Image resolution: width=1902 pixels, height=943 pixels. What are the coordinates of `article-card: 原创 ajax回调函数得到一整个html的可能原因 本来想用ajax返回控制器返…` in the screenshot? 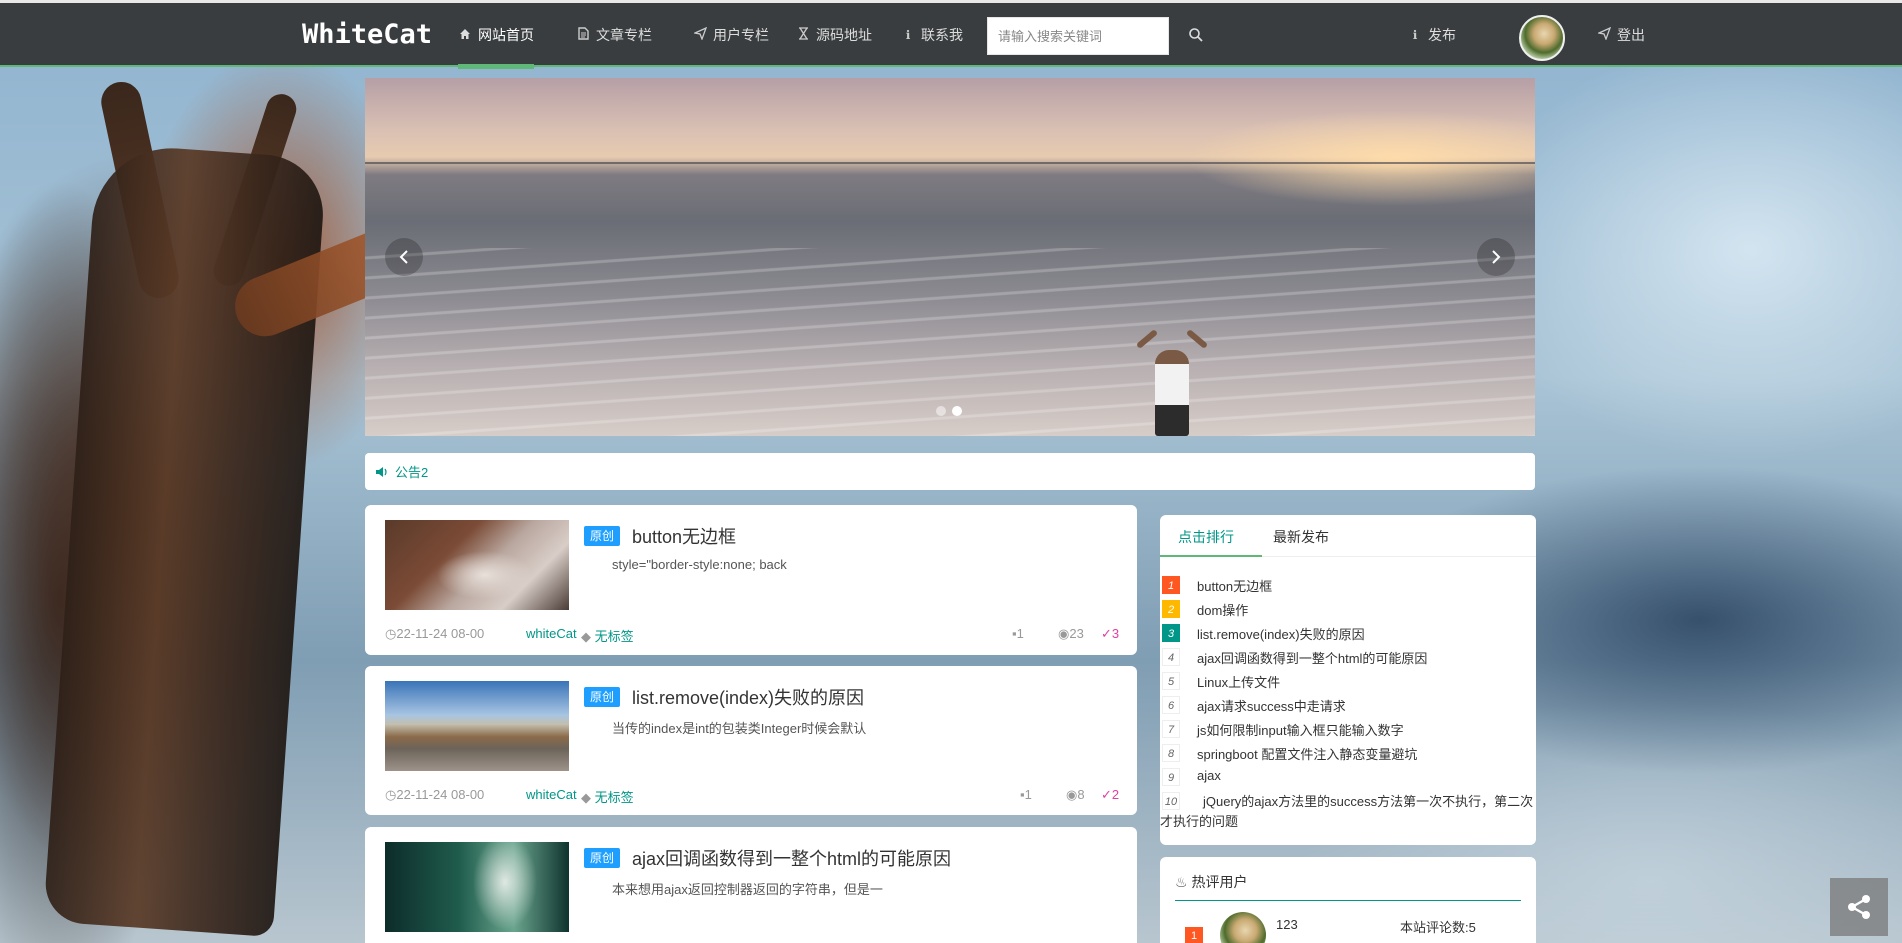 It's located at (751, 885).